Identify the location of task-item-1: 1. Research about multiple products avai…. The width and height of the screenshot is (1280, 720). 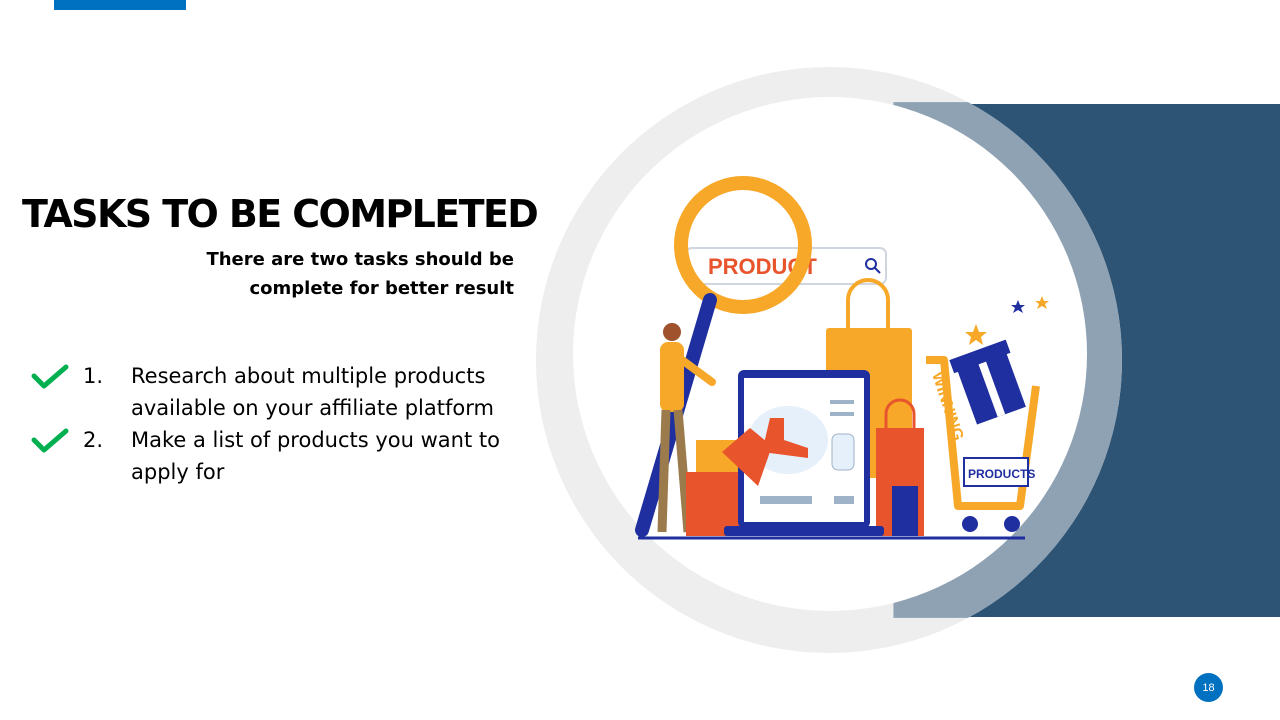
(280, 392).